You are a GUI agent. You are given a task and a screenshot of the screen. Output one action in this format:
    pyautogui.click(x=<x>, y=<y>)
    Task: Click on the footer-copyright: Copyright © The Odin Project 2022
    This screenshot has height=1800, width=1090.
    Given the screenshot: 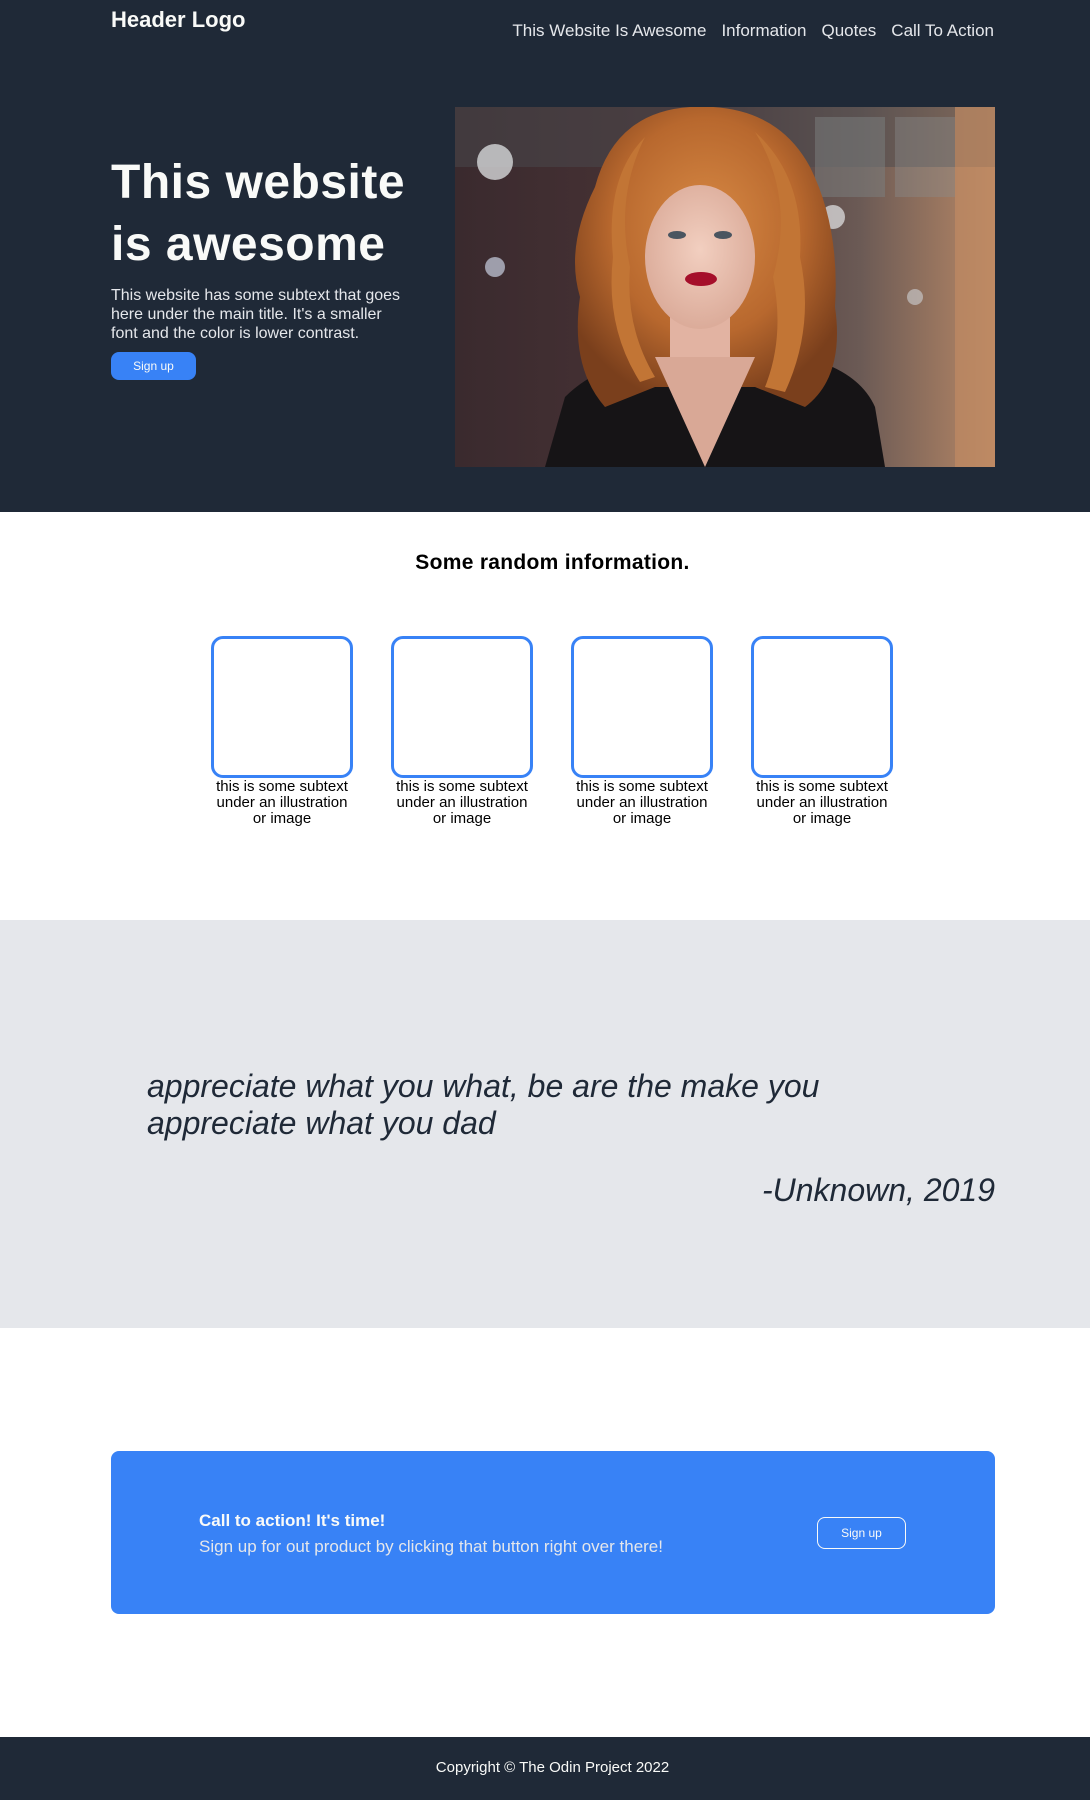 What is the action you would take?
    pyautogui.click(x=552, y=1767)
    